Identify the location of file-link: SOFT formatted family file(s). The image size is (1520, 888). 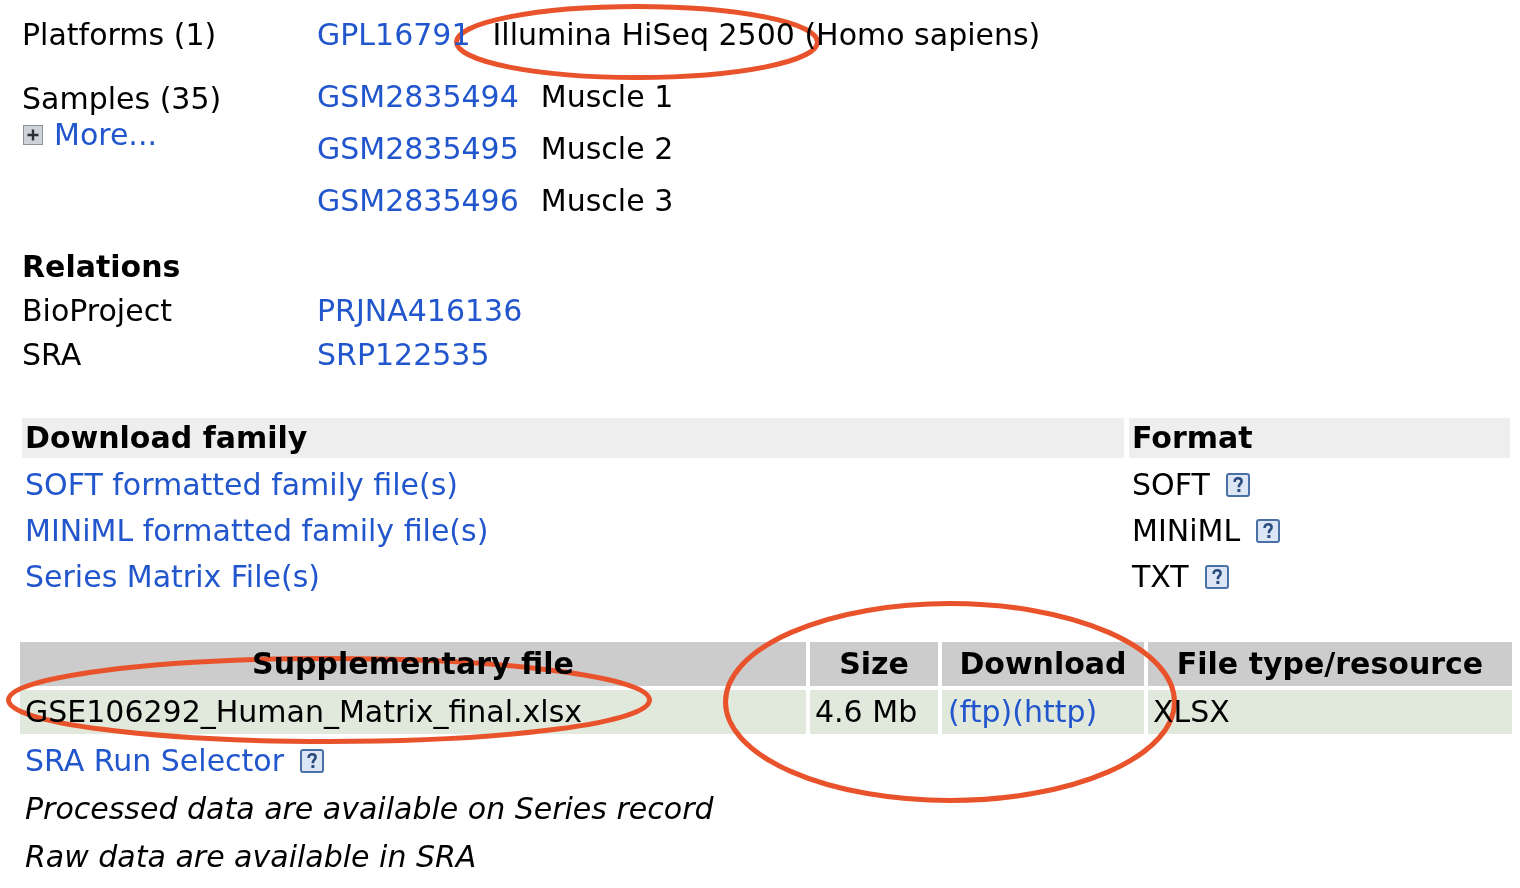
(241, 485).